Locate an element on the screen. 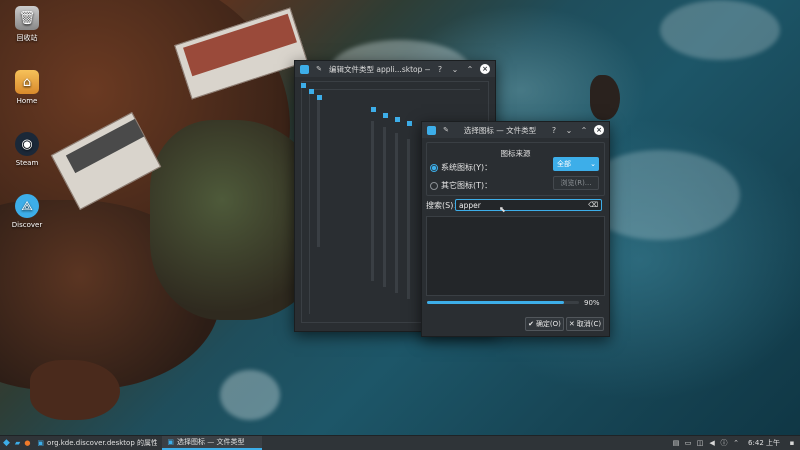  radio-checked is located at coordinates (434, 167).